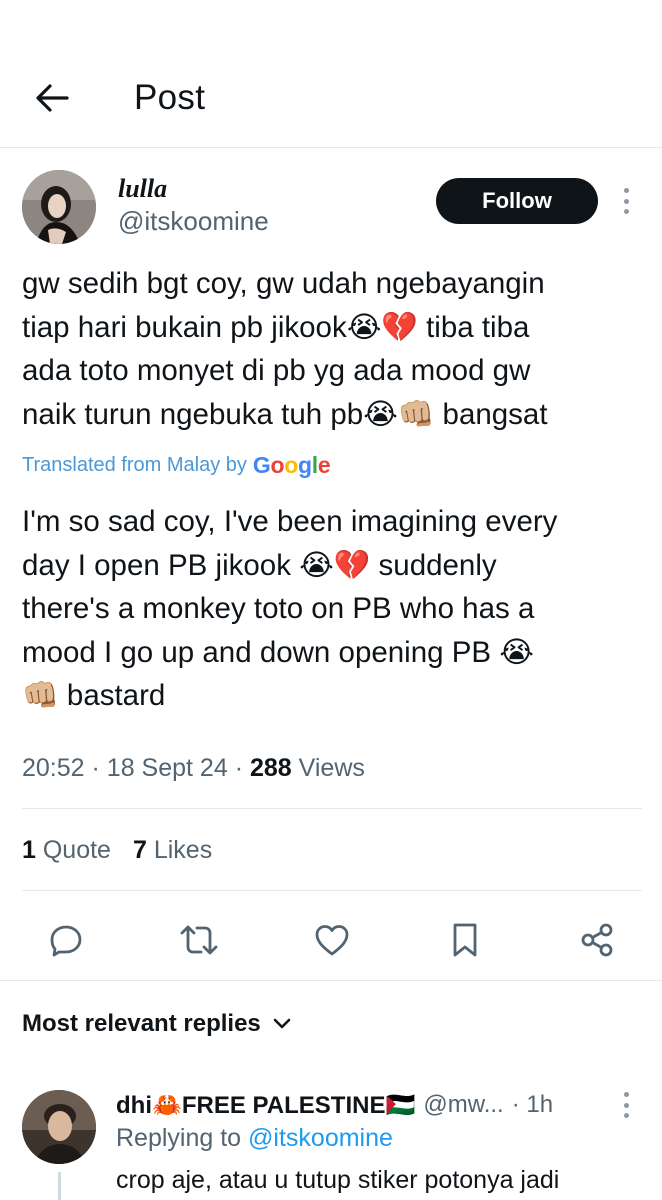 The height and width of the screenshot is (1200, 662). What do you see at coordinates (179, 1138) in the screenshot?
I see `replying-prefix: Replying to` at bounding box center [179, 1138].